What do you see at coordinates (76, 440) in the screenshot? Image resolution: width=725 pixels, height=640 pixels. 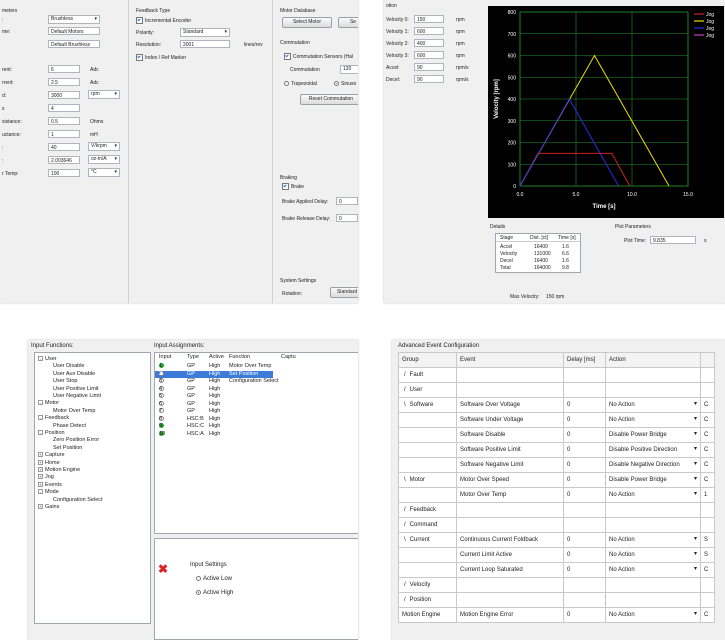 I see `tree-item: Zero Position Error` at bounding box center [76, 440].